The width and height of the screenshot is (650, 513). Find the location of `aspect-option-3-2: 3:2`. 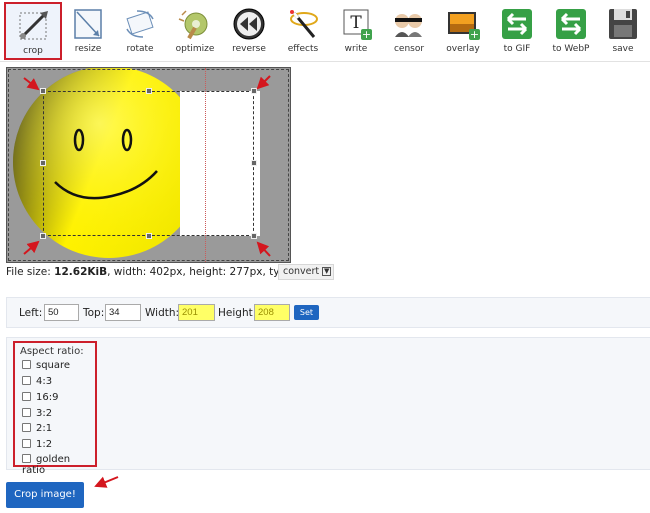

aspect-option-3-2: 3:2 is located at coordinates (37, 414).